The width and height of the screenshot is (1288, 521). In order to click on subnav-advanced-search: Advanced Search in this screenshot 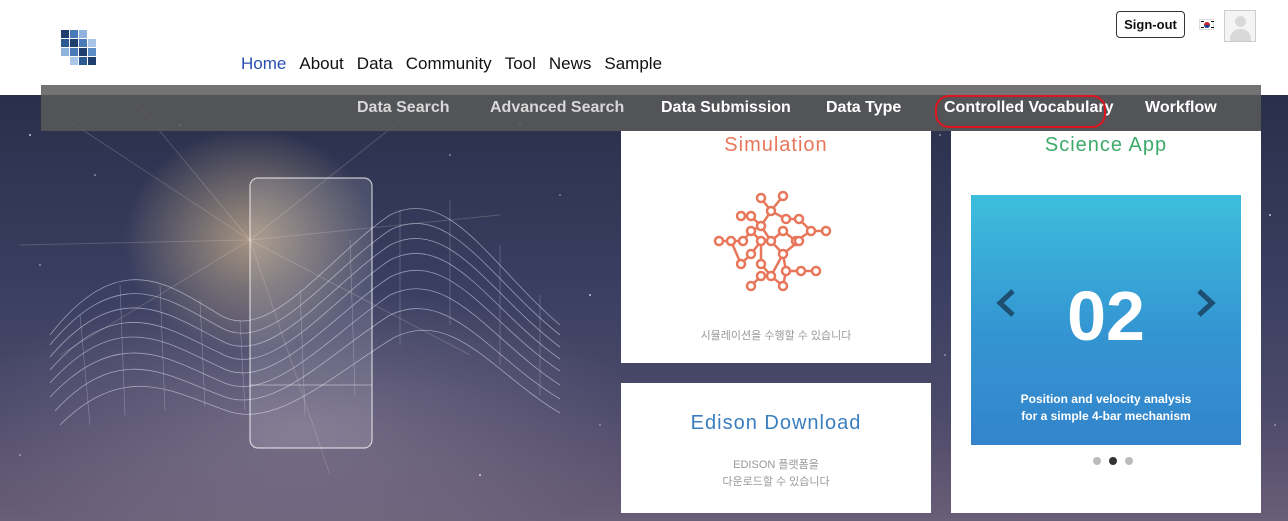, I will do `click(557, 108)`.